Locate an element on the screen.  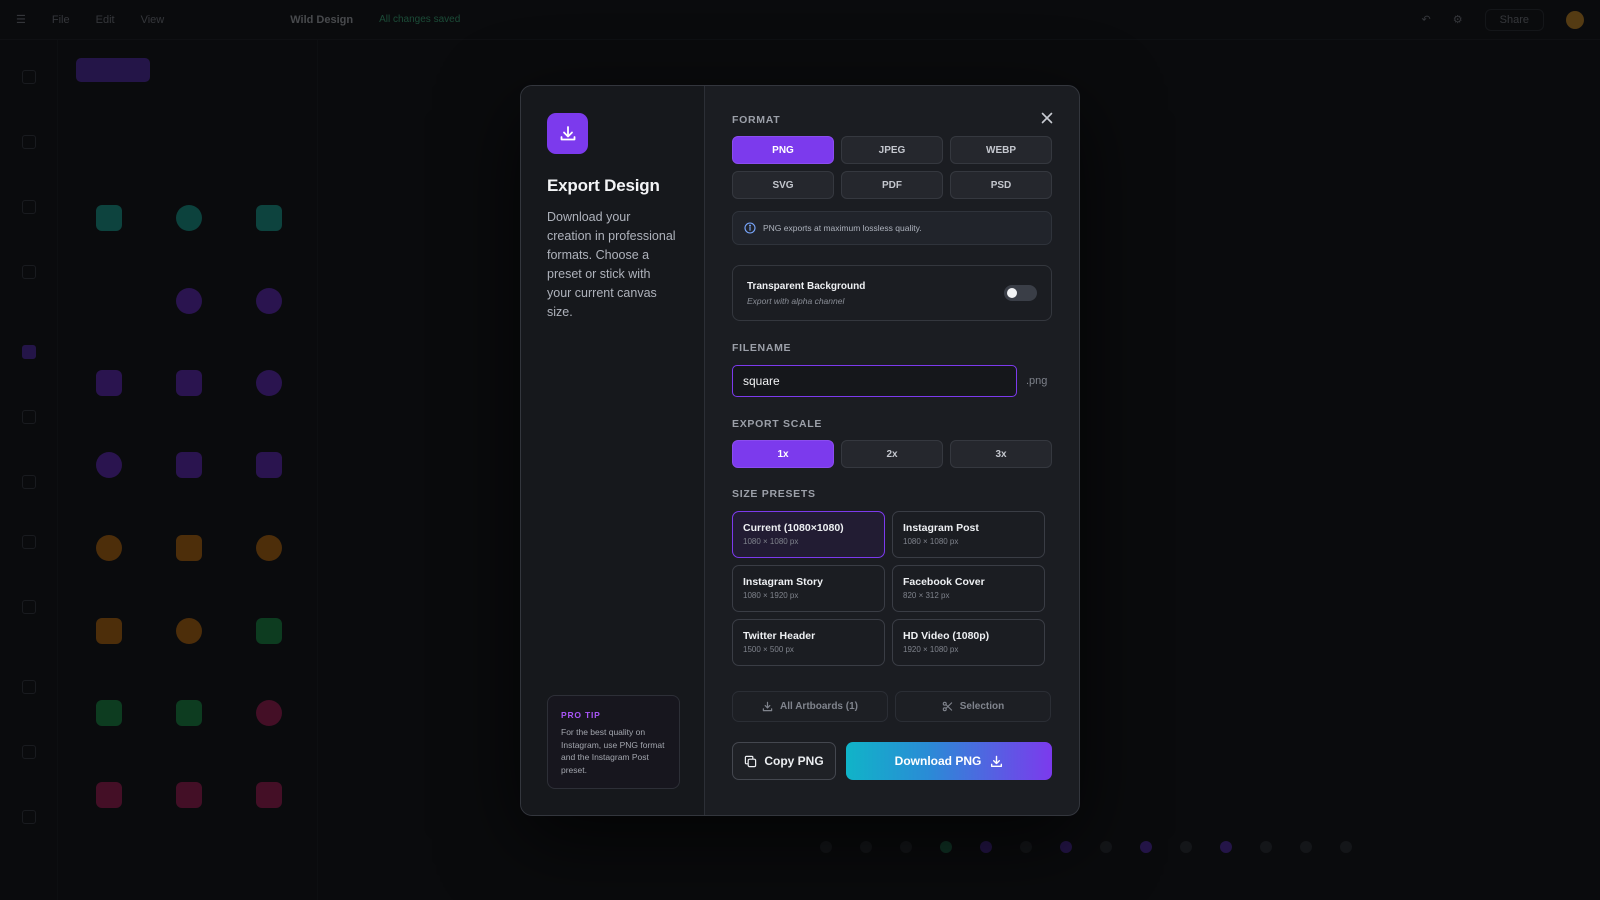
preset-size: 820 × 312 px is located at coordinates (926, 595).